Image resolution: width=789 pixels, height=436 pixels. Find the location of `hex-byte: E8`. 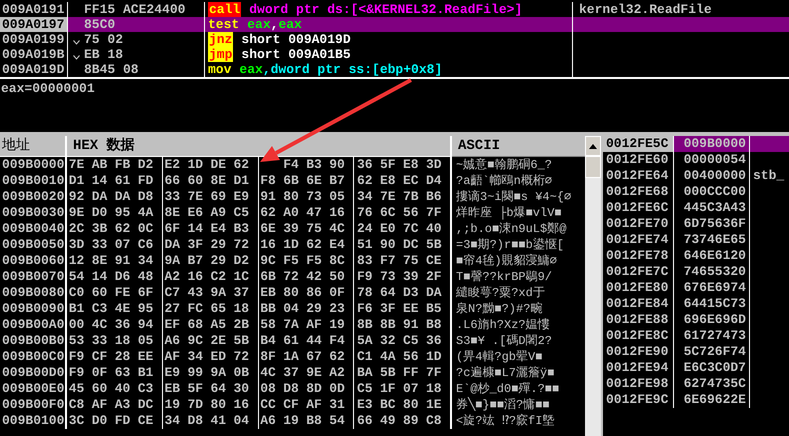

hex-byte: E8 is located at coordinates (411, 165).